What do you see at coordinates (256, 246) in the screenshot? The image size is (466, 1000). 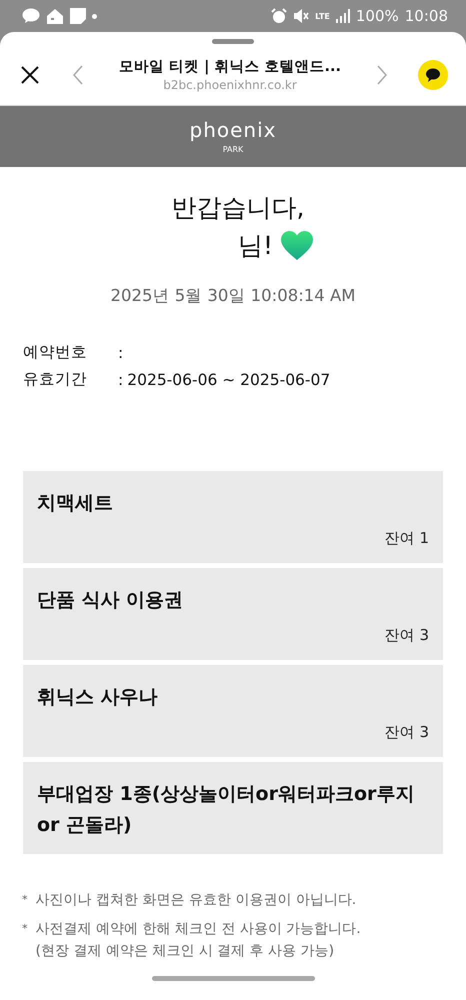 I see `greeting-name: 님!` at bounding box center [256, 246].